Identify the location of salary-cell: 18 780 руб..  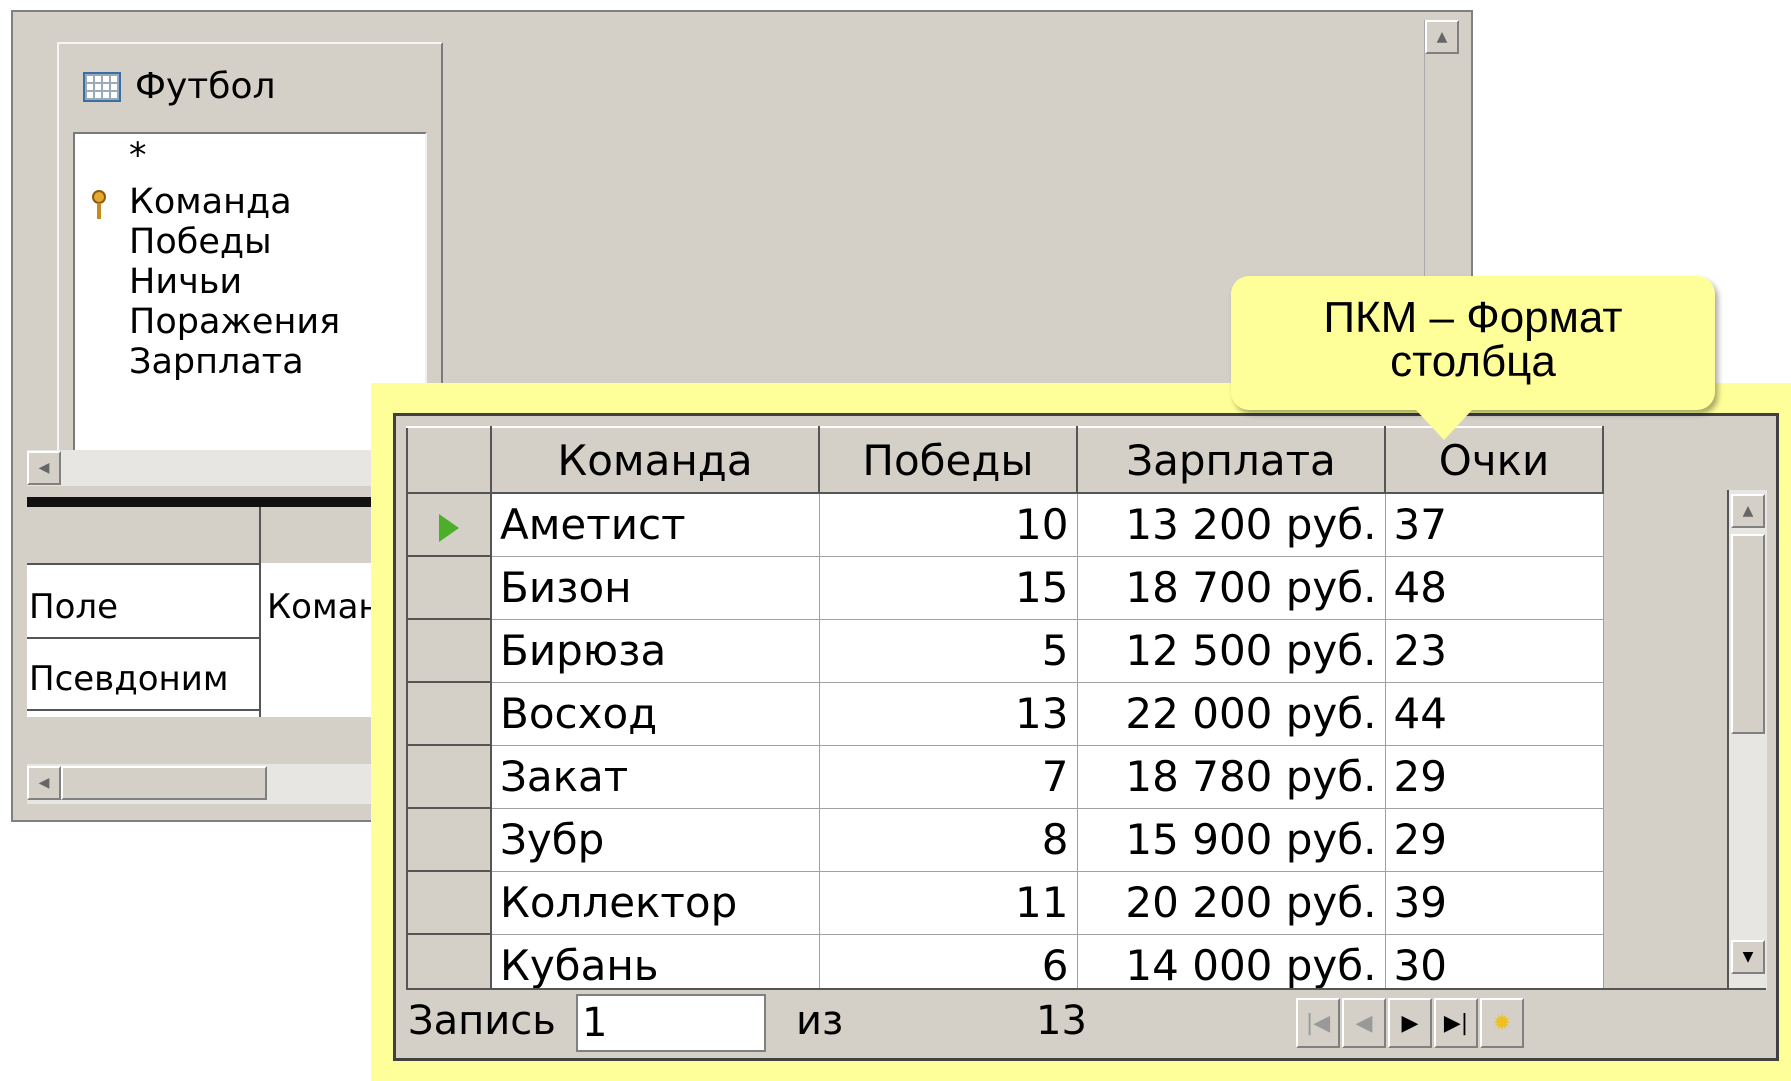
(1231, 776).